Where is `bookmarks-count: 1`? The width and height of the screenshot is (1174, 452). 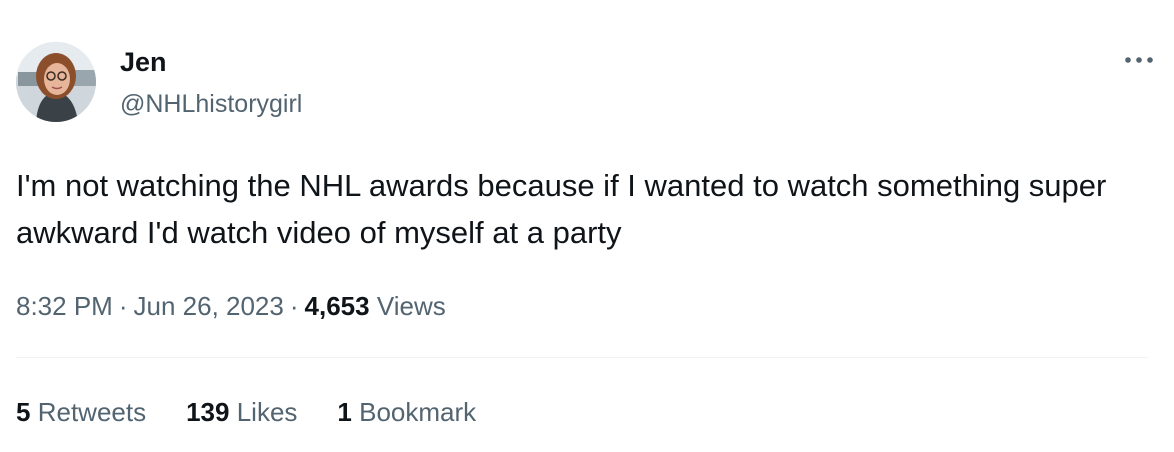
bookmarks-count: 1 is located at coordinates (344, 412).